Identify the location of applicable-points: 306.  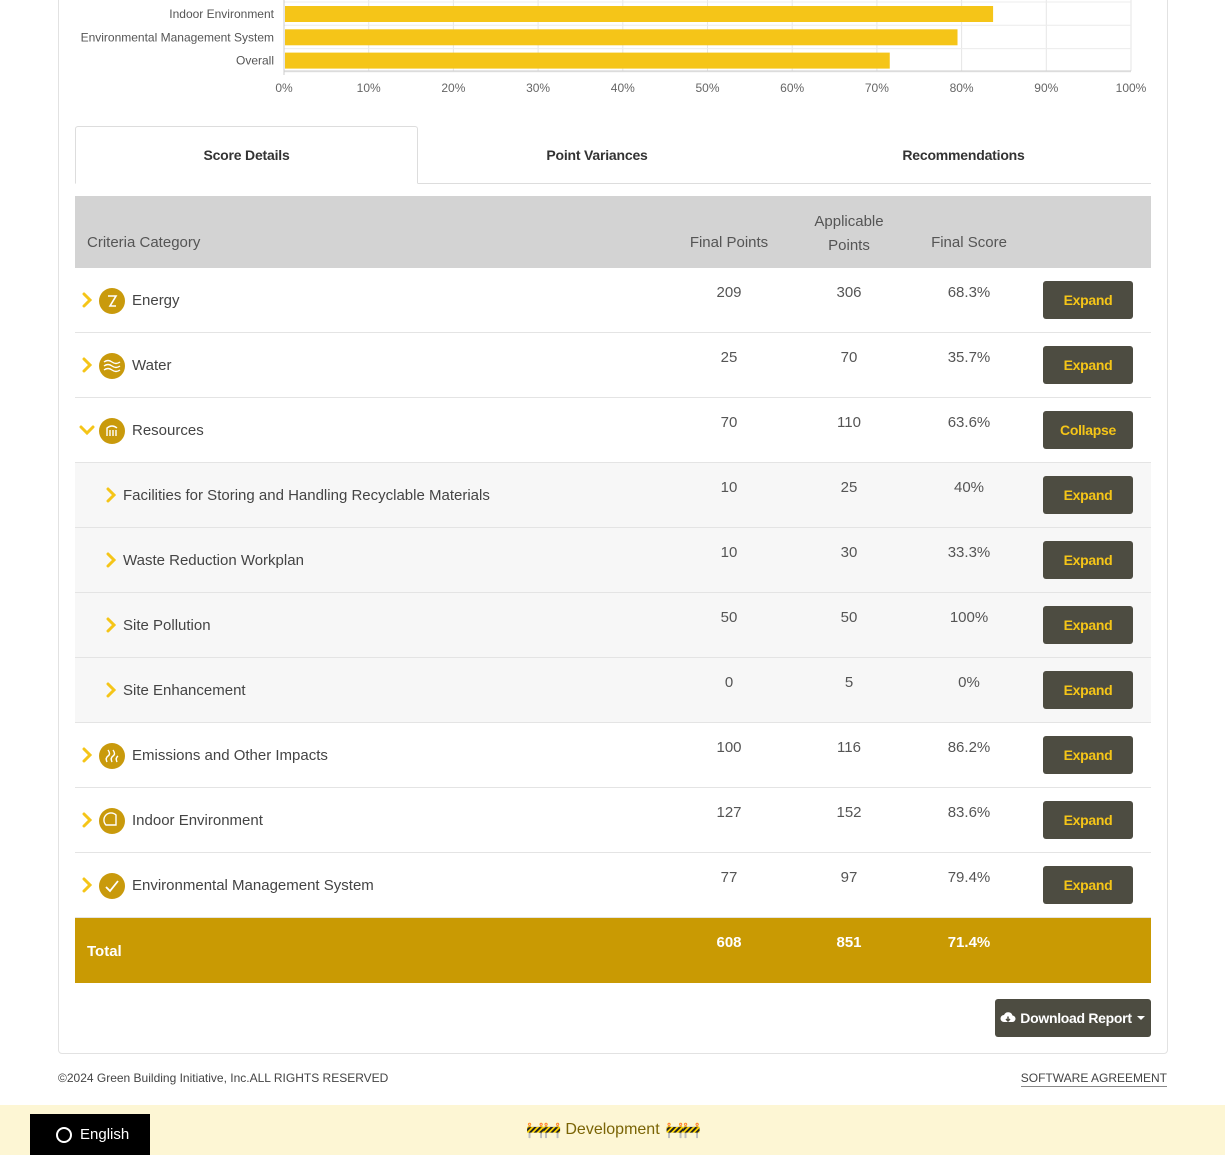
(849, 292).